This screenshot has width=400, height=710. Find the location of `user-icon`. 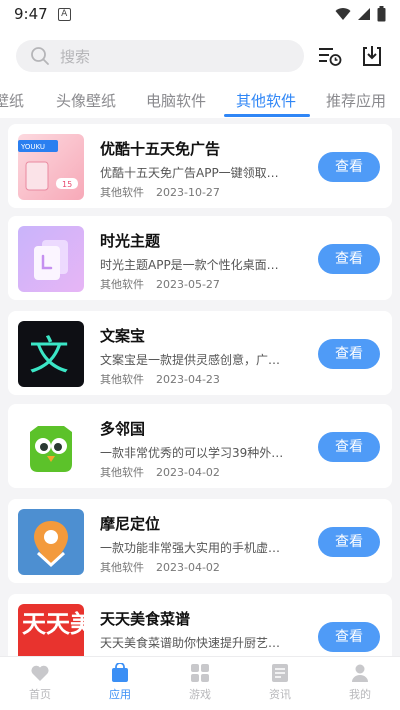

user-icon is located at coordinates (360, 673).